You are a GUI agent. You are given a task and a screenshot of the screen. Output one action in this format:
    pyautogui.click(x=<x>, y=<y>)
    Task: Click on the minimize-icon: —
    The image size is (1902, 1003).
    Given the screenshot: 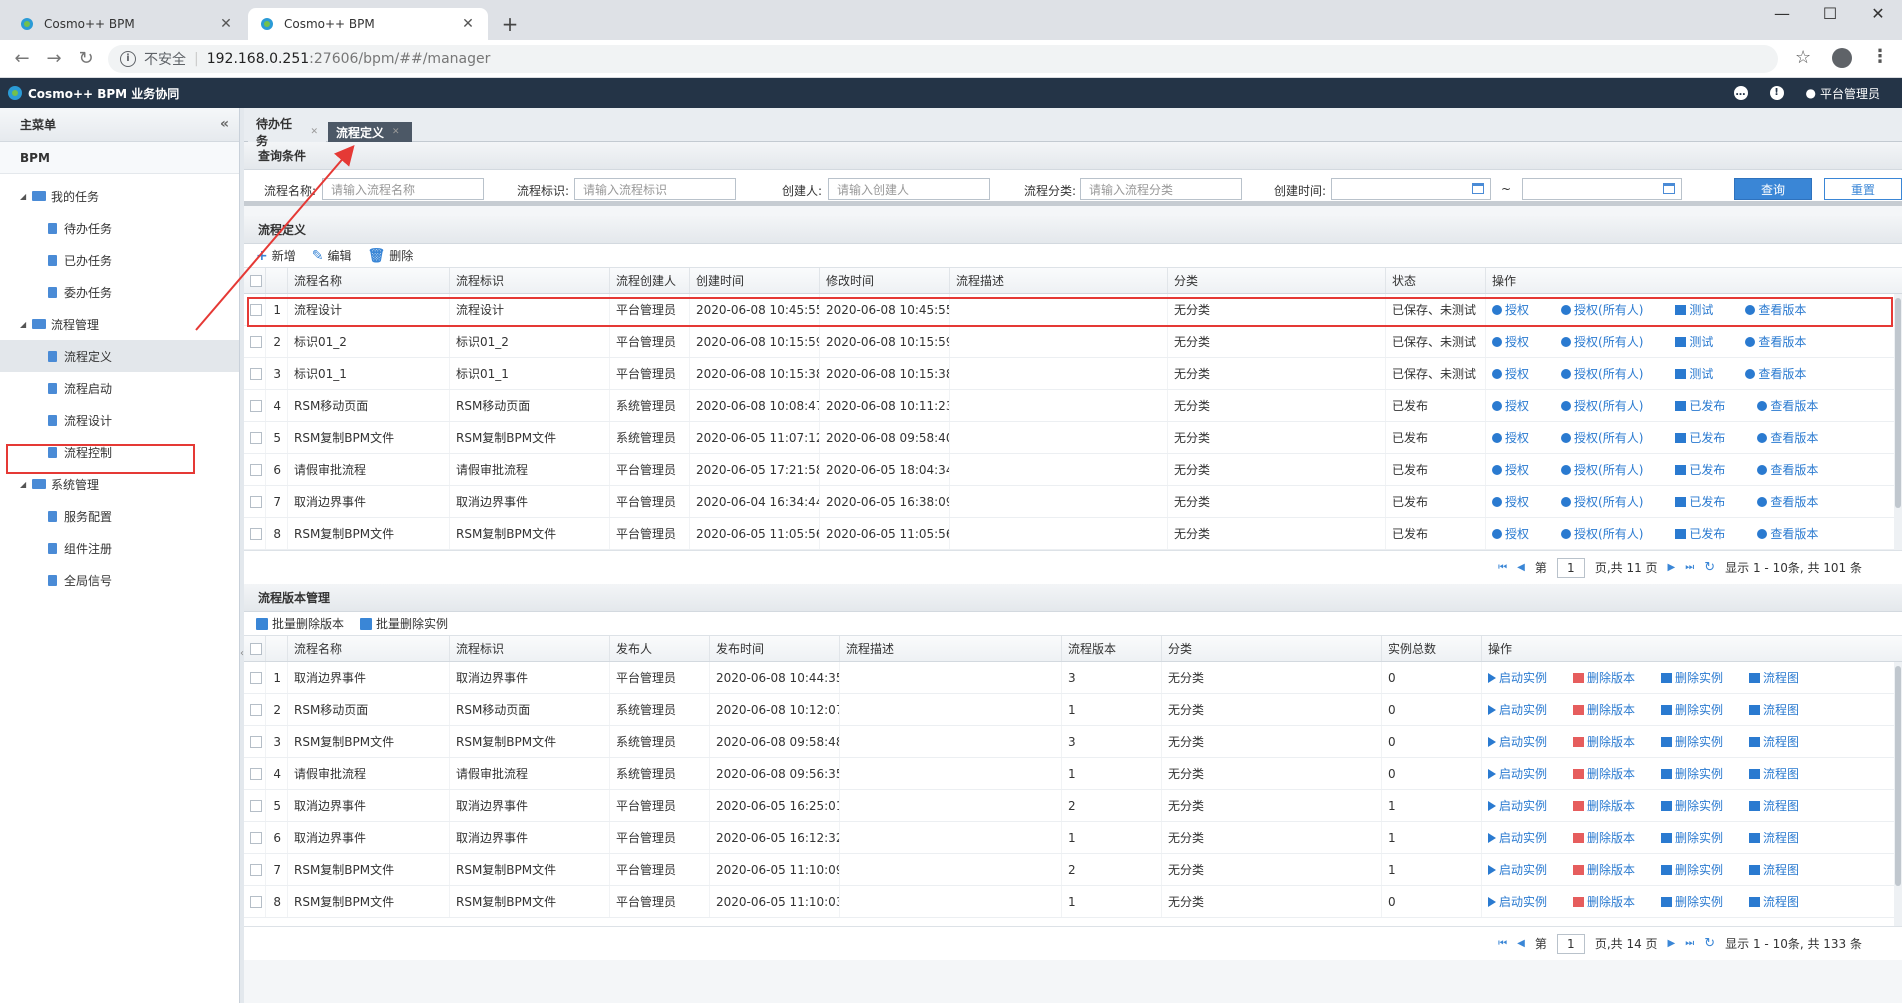 What is the action you would take?
    pyautogui.click(x=1782, y=13)
    